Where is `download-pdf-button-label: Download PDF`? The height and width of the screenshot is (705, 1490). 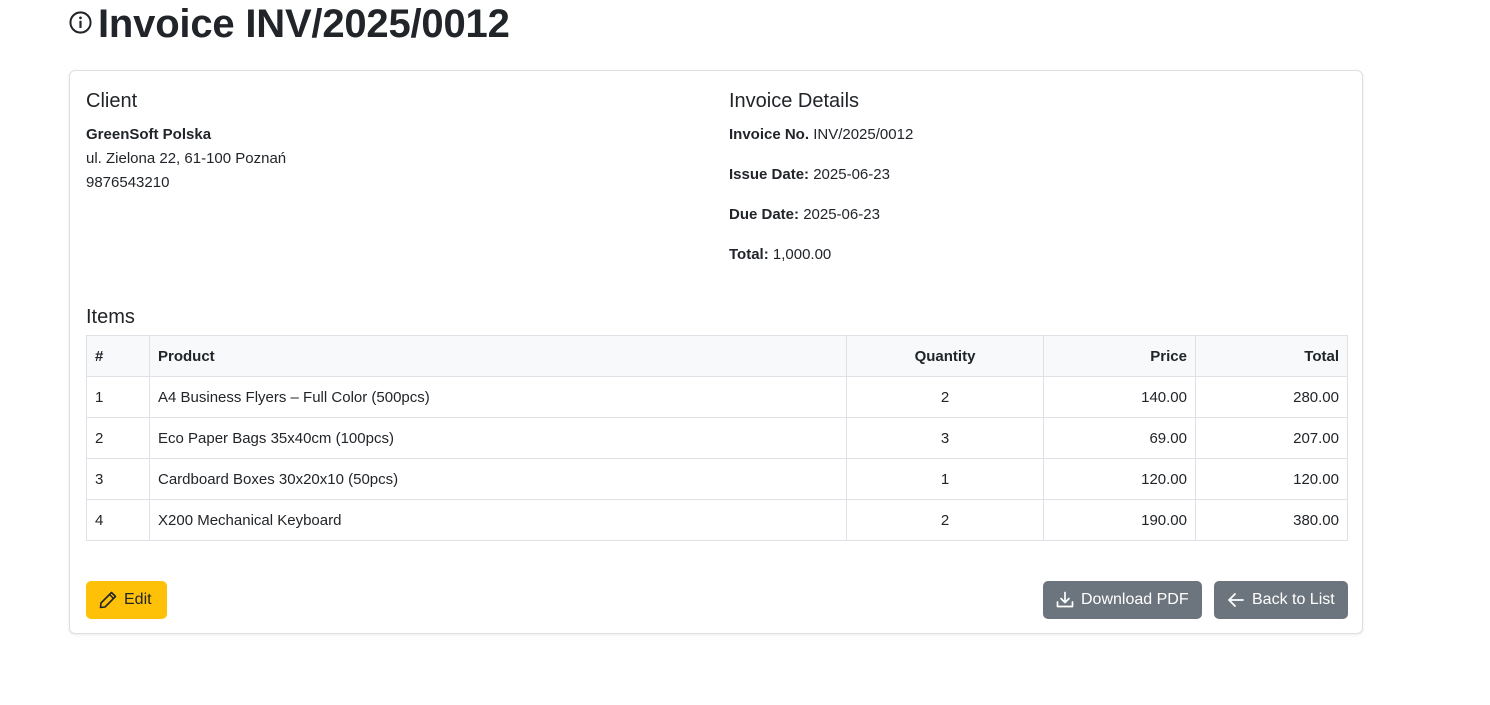 download-pdf-button-label: Download PDF is located at coordinates (1135, 599).